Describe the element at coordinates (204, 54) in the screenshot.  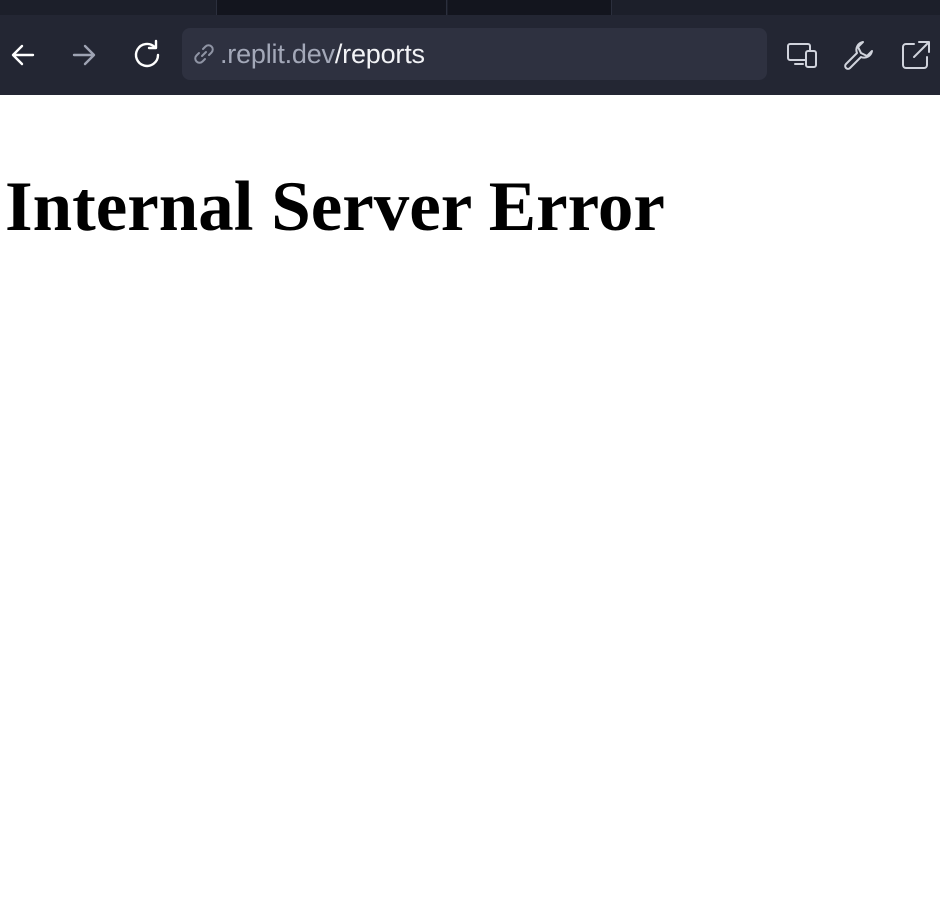
I see `link-icon` at that location.